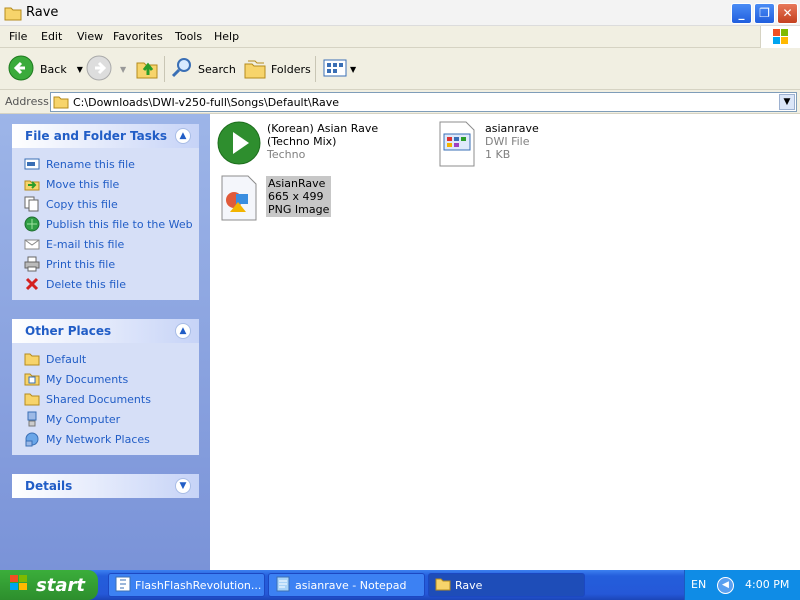  What do you see at coordinates (98, 399) in the screenshot?
I see `place-label: Shared Documents` at bounding box center [98, 399].